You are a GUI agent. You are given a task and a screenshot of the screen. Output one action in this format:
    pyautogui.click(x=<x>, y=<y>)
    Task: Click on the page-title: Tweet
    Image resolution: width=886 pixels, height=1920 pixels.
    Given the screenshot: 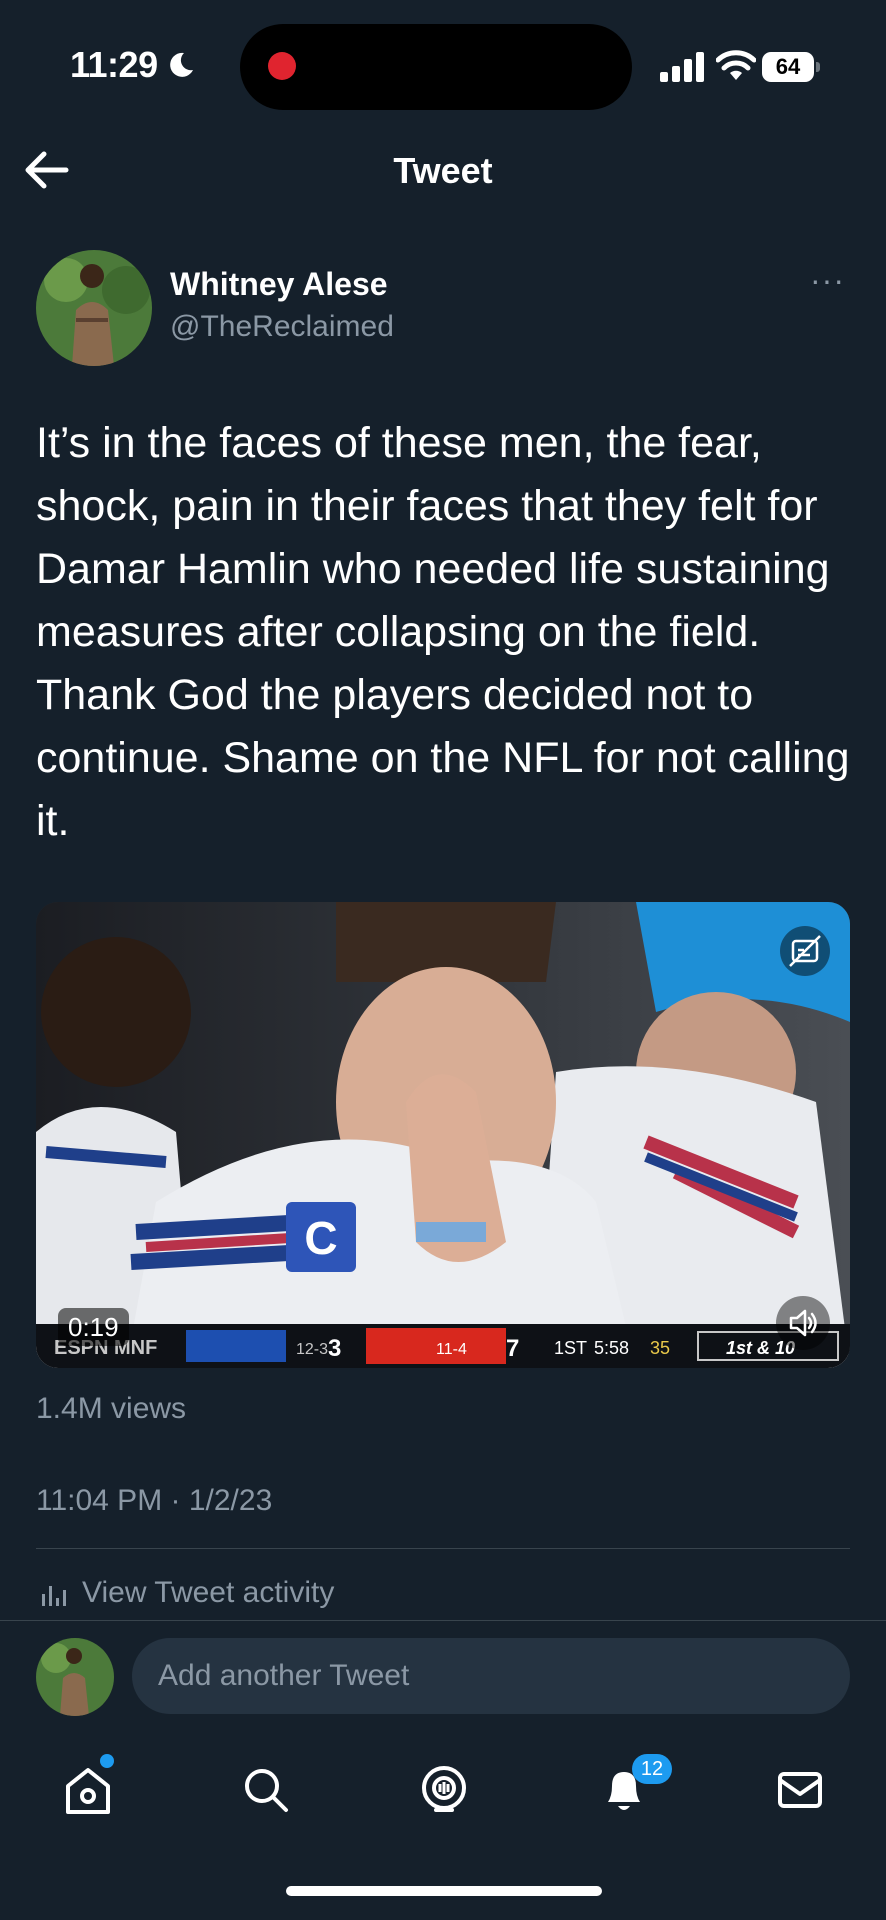 What is the action you would take?
    pyautogui.click(x=443, y=170)
    